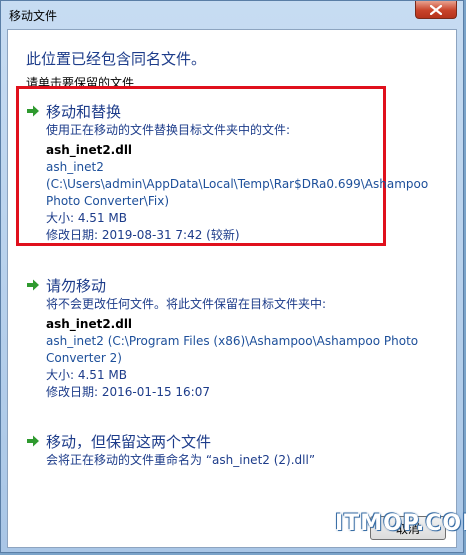 The height and width of the screenshot is (555, 466). Describe the element at coordinates (232, 15) in the screenshot. I see `title-bar: 移动文件` at that location.